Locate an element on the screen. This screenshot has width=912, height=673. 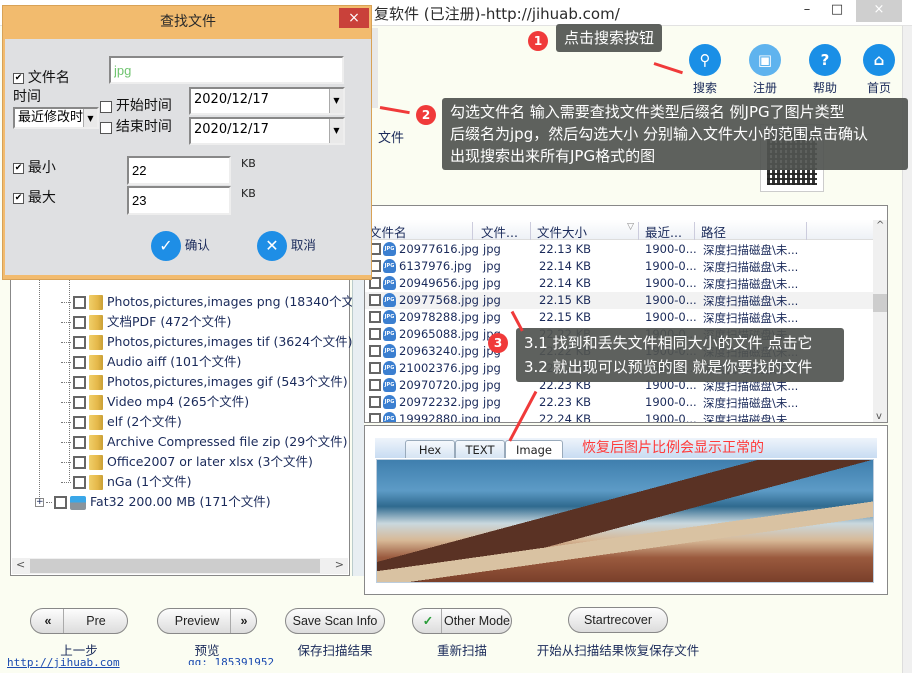
start-recover-button: Startrecover is located at coordinates (618, 620).